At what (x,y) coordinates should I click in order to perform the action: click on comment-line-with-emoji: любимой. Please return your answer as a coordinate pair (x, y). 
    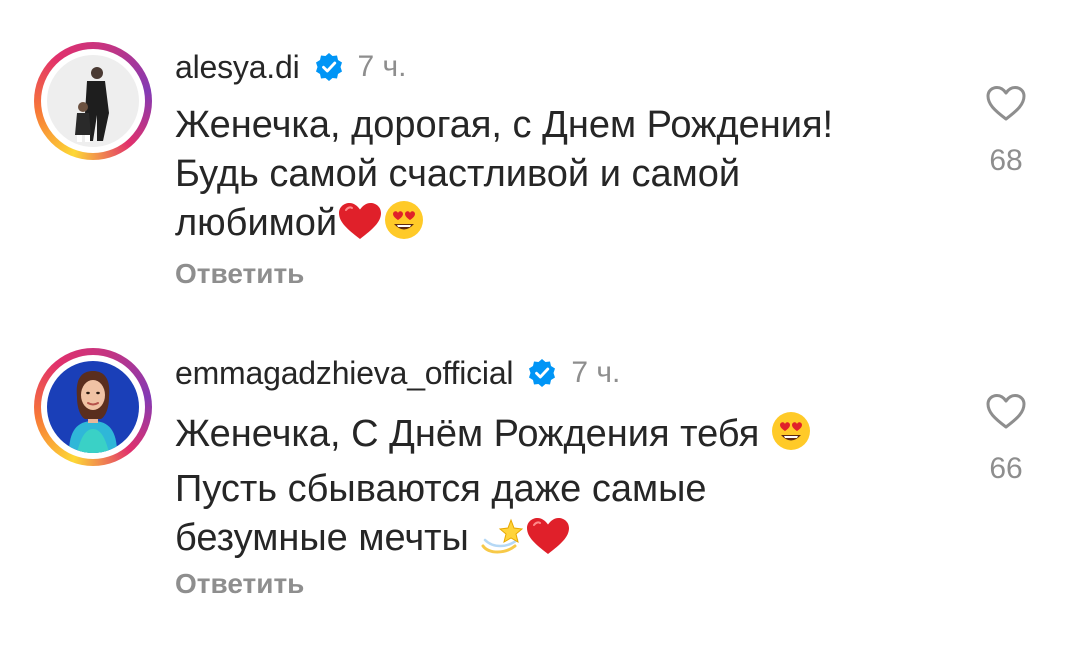
    Looking at the image, I should click on (555, 226).